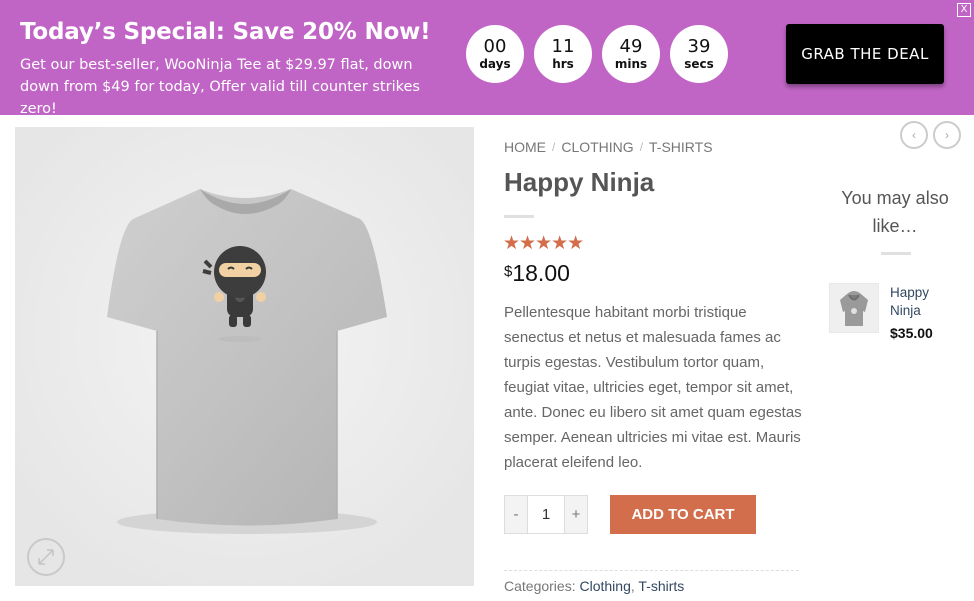 The height and width of the screenshot is (601, 974). I want to click on countdown-label: secs, so click(699, 63).